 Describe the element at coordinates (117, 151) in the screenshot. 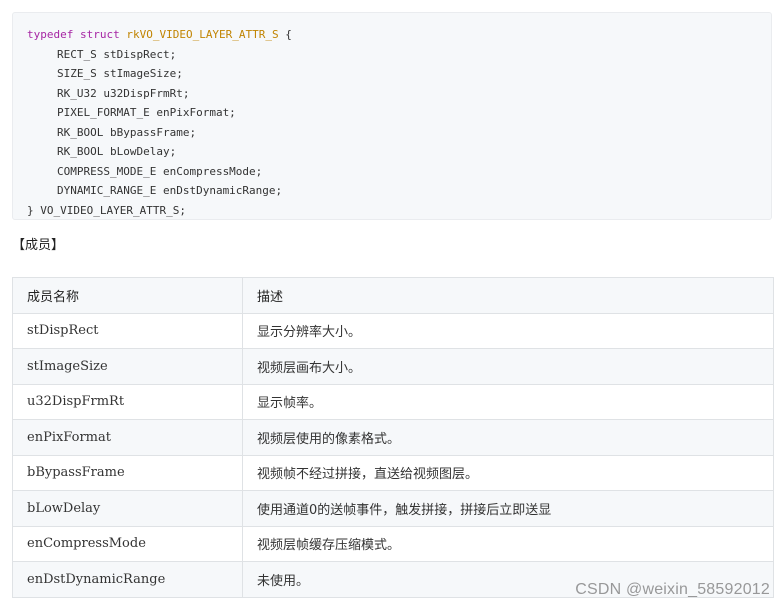

I see `code-field-text: RK_BOOL bLowDelay;` at that location.